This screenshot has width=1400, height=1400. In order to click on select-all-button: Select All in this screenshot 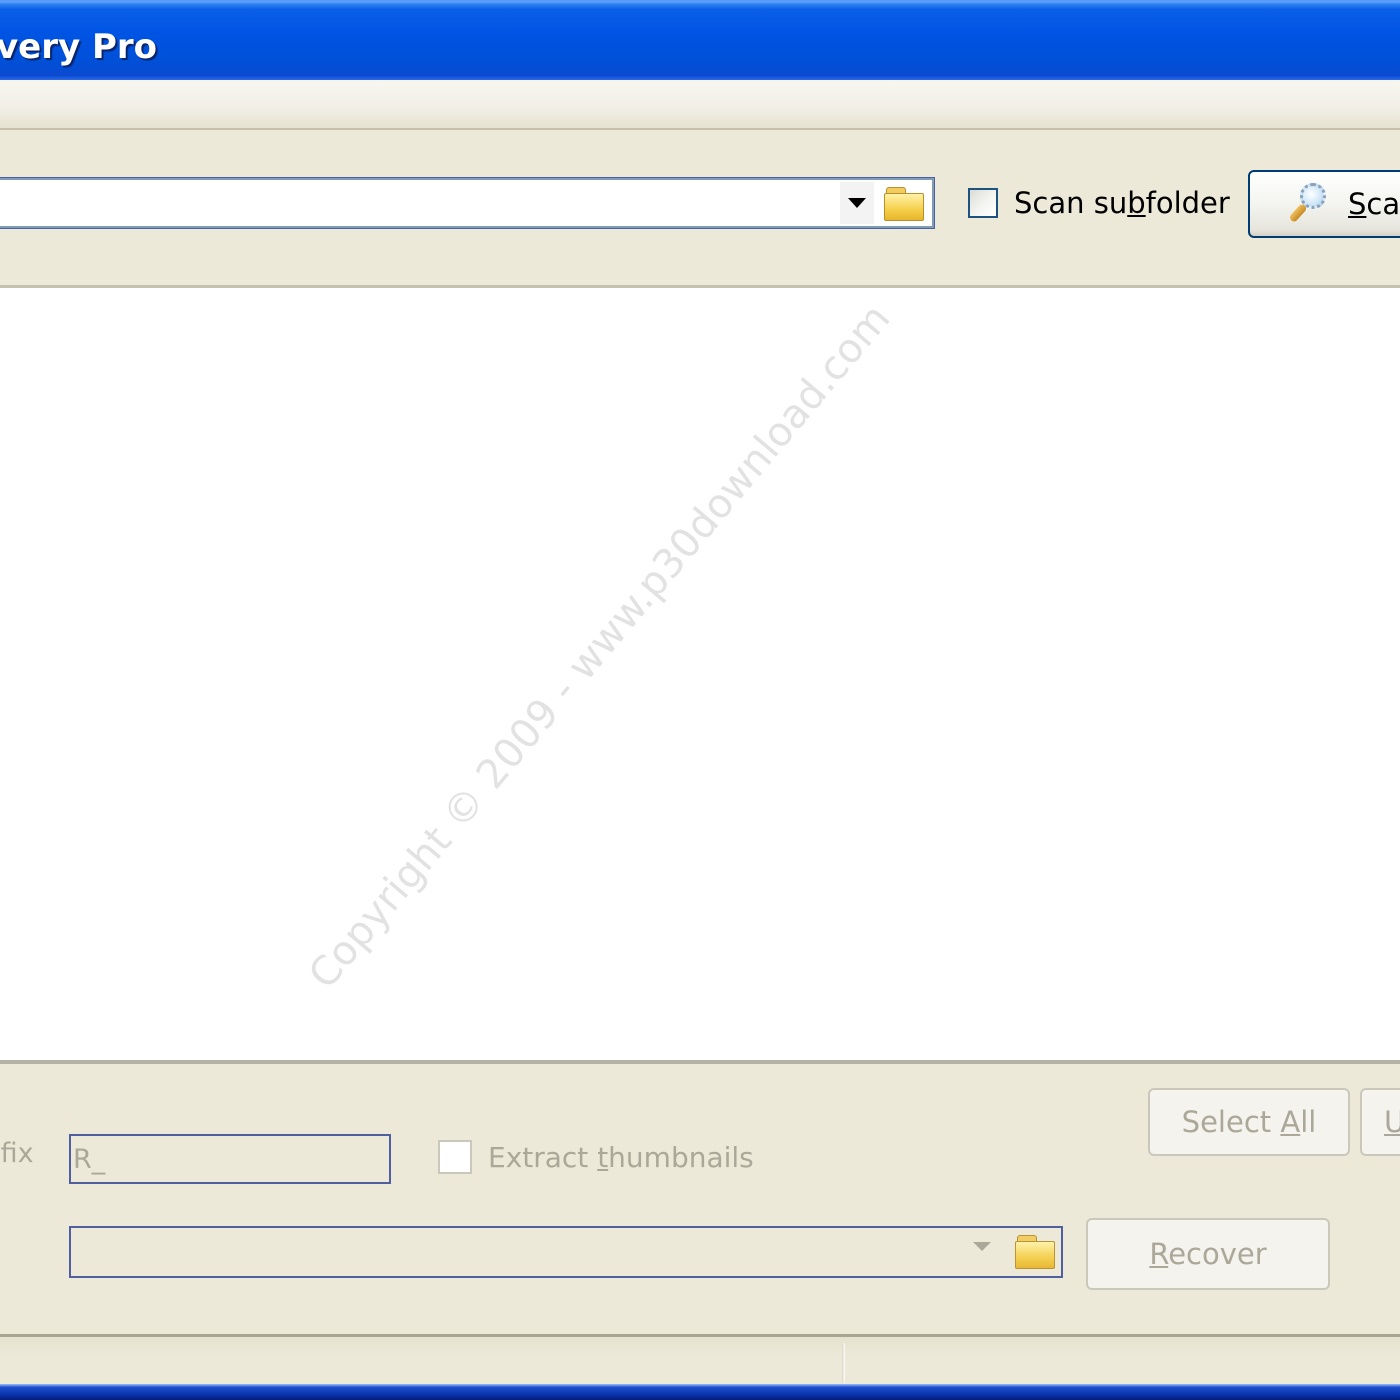, I will do `click(1249, 1122)`.